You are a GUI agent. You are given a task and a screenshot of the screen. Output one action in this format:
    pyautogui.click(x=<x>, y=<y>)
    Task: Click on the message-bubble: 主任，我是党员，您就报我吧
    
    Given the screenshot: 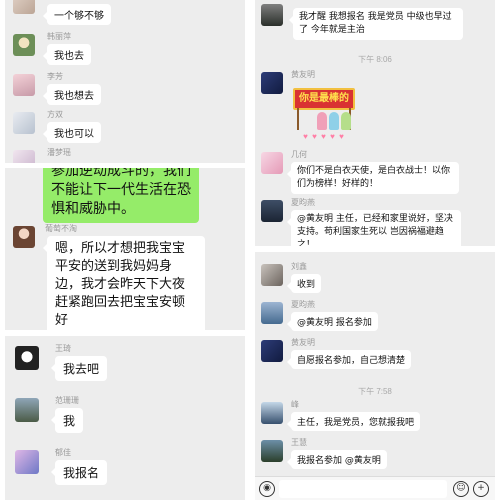 What is the action you would take?
    pyautogui.click(x=353, y=421)
    